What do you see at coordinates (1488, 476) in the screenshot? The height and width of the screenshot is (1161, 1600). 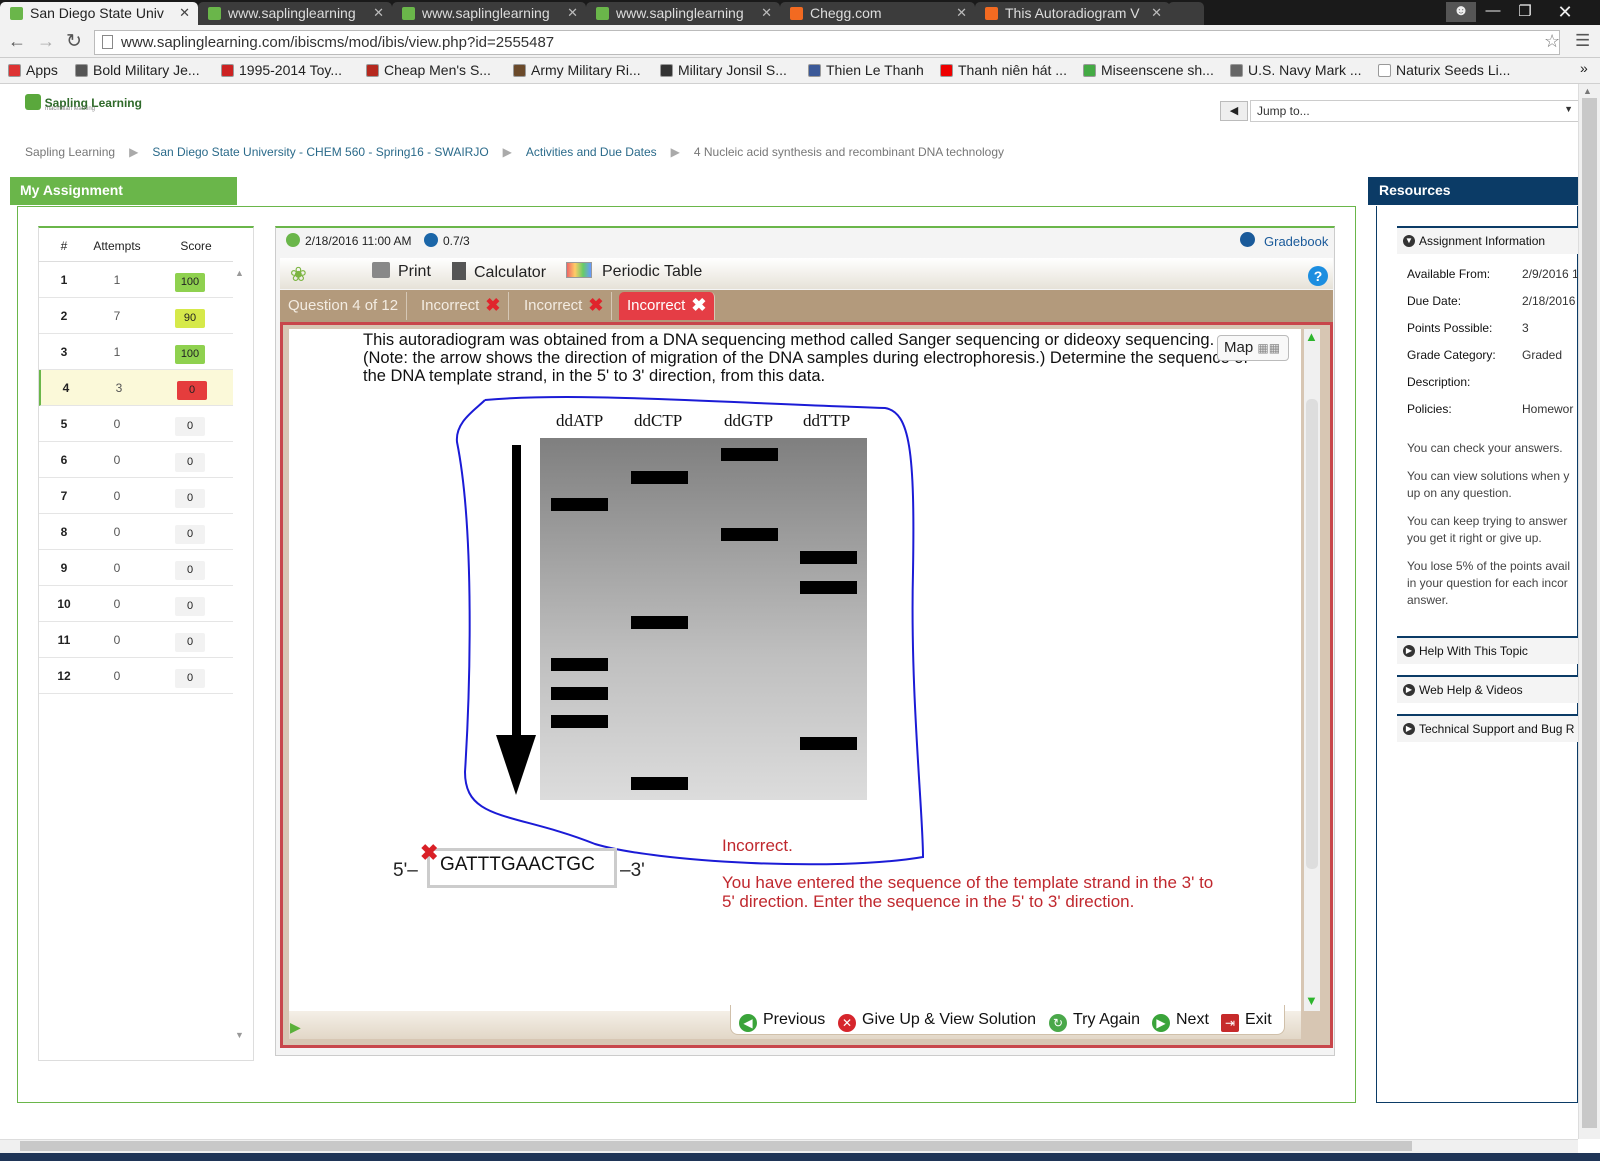 I see `policy-text: You can view solutions when y` at bounding box center [1488, 476].